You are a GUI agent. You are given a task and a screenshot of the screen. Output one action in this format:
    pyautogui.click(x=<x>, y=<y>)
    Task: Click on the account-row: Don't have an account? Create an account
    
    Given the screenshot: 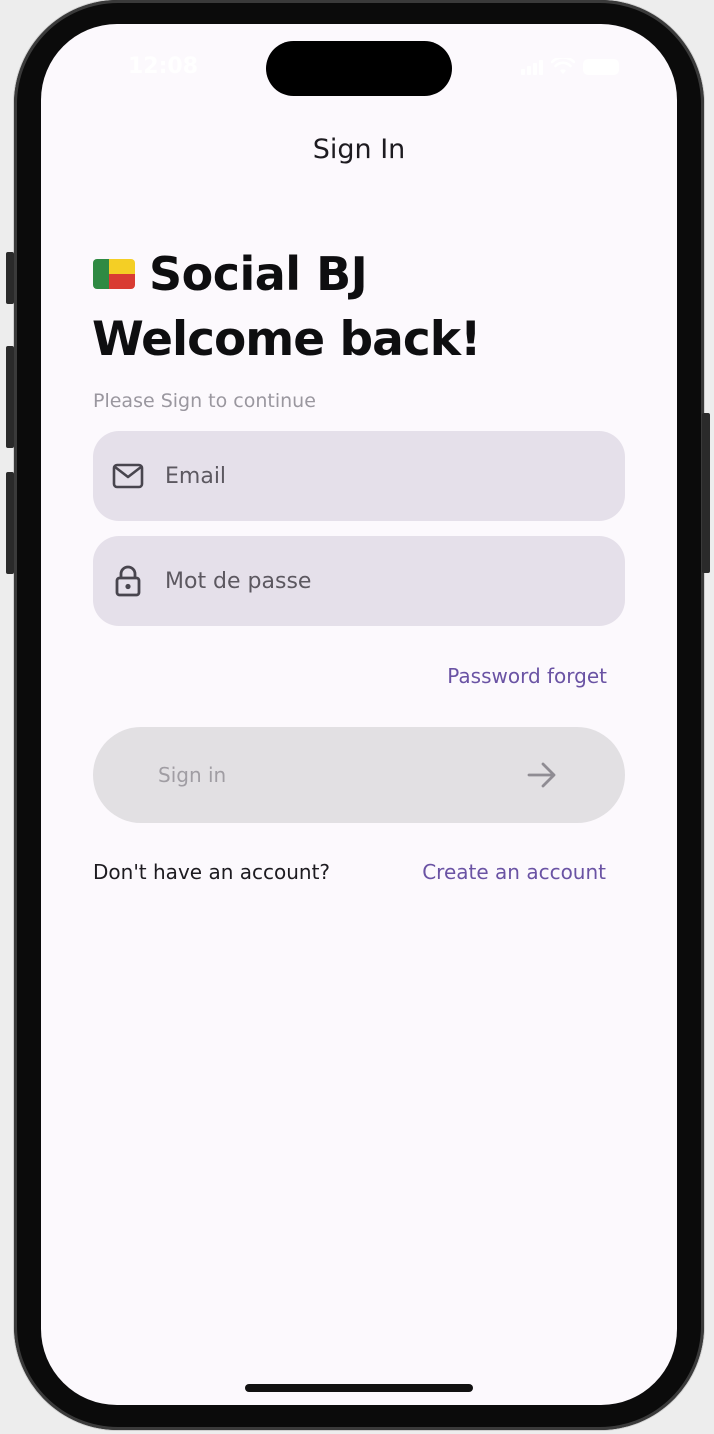 What is the action you would take?
    pyautogui.click(x=349, y=872)
    